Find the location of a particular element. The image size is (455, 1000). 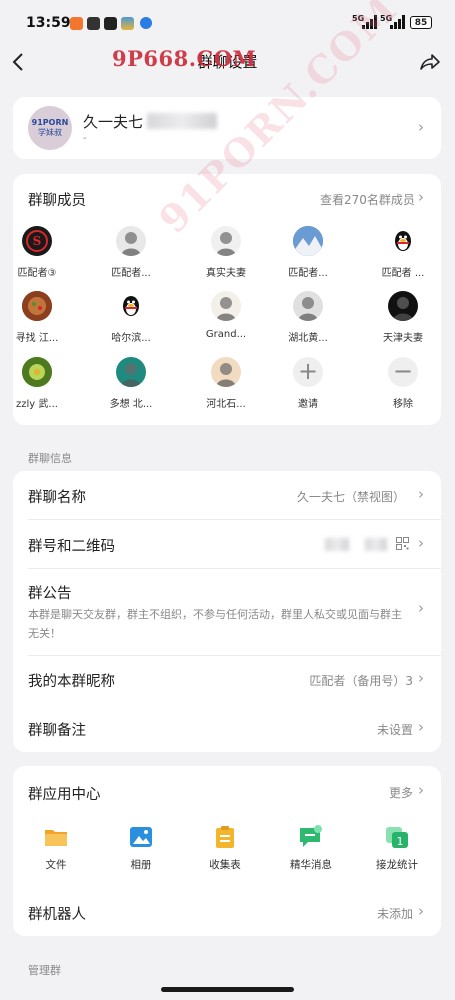

invite-member-button: + 邀请 is located at coordinates (308, 387).